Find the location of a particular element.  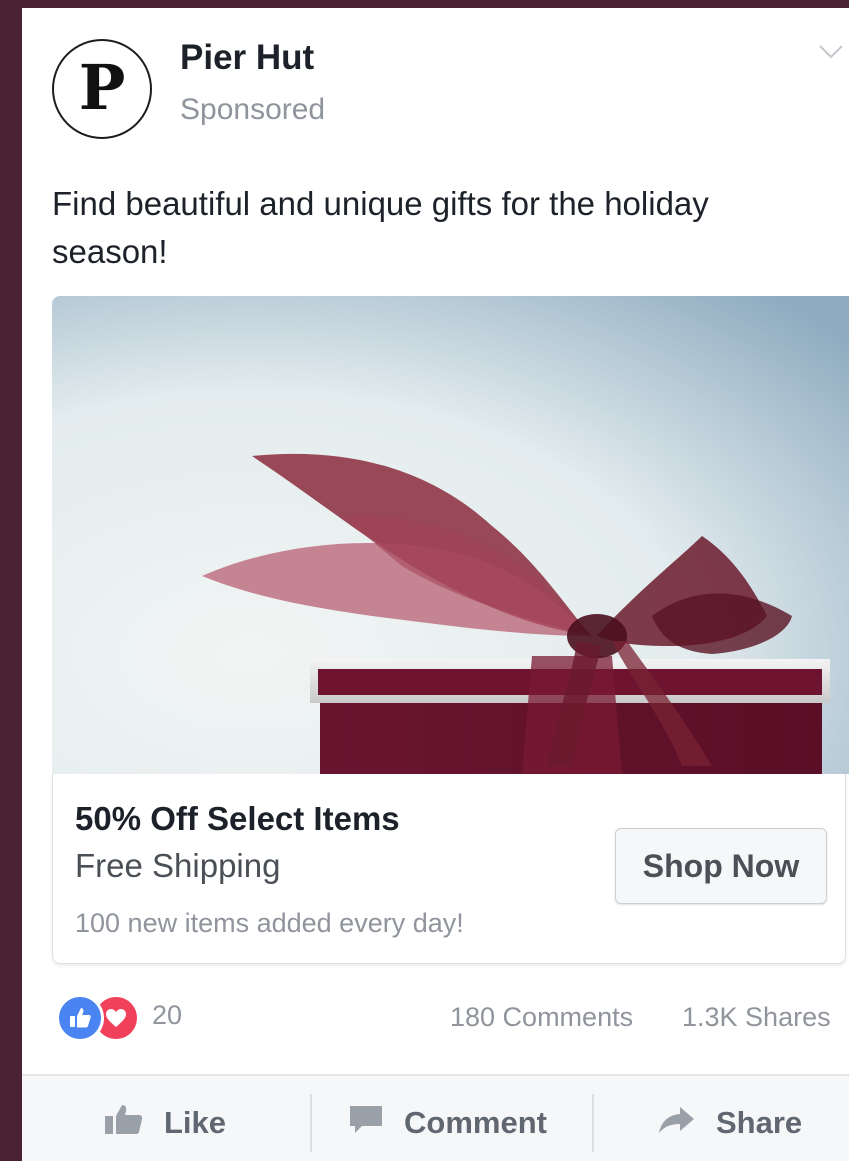

share-arrow-icon is located at coordinates (687, 1123).